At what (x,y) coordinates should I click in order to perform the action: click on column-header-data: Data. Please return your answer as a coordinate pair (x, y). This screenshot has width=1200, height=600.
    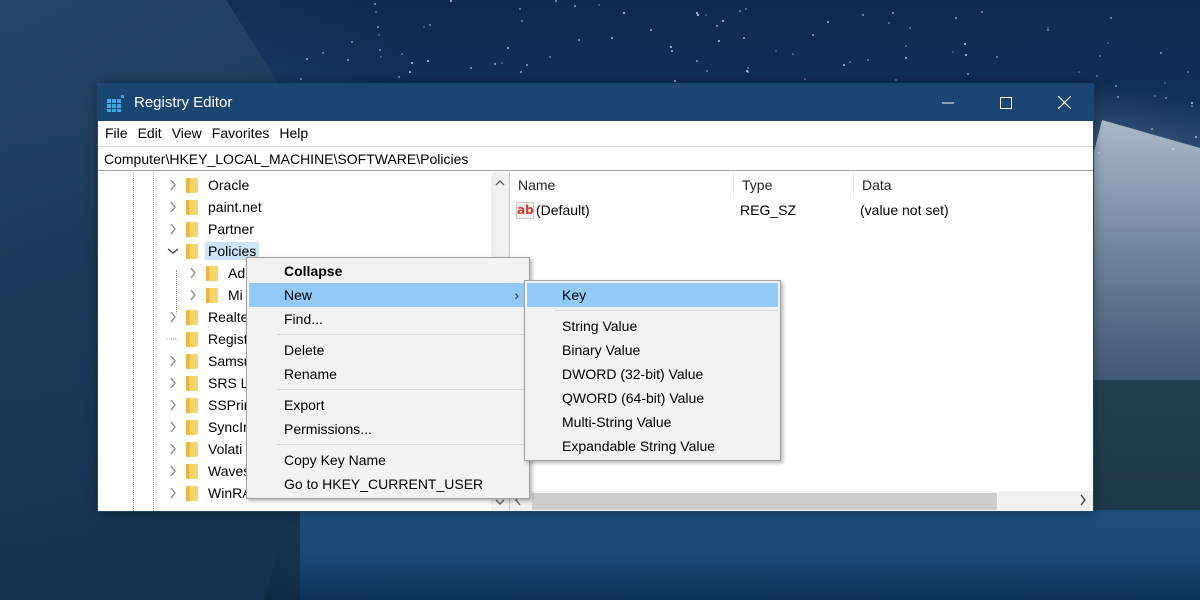
    Looking at the image, I should click on (973, 185).